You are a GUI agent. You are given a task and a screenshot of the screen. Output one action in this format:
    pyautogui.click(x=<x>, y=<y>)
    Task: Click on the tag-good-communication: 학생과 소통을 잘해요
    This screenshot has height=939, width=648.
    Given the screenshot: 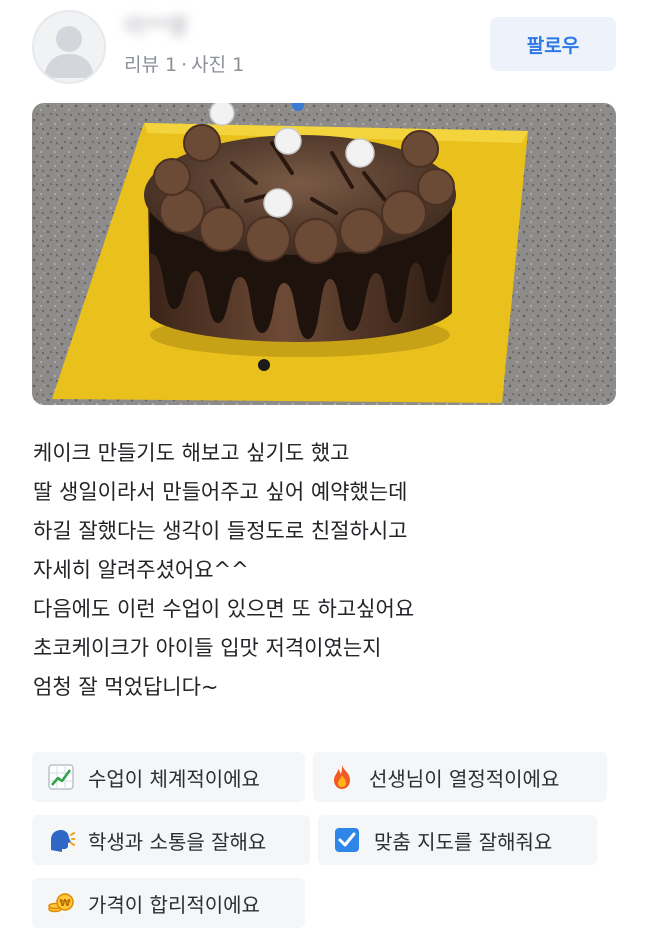 What is the action you would take?
    pyautogui.click(x=171, y=840)
    